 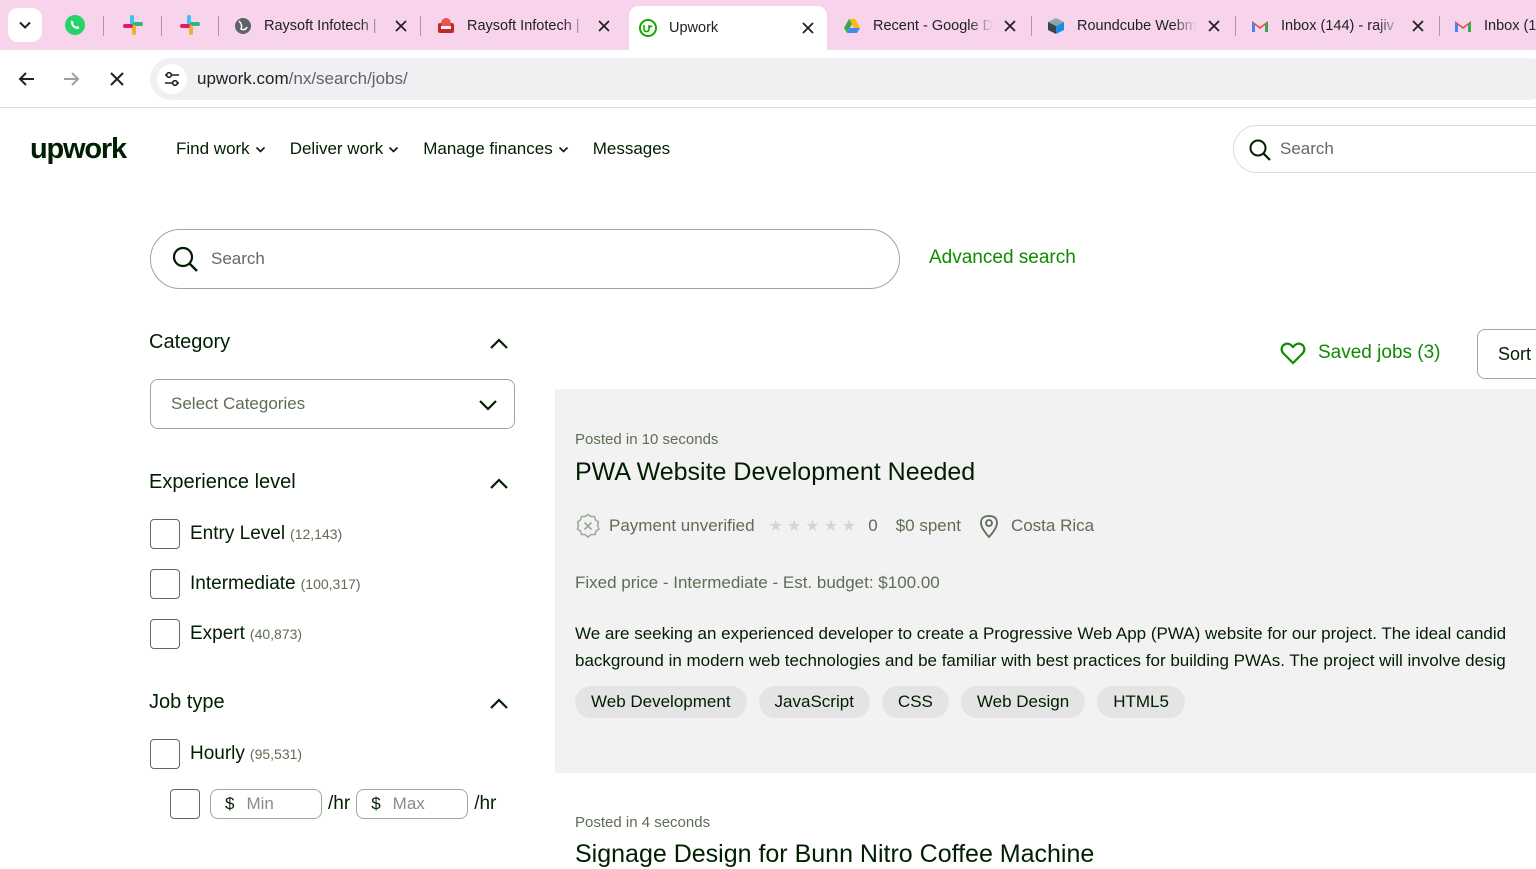 I want to click on globe-icon, so click(x=243, y=26).